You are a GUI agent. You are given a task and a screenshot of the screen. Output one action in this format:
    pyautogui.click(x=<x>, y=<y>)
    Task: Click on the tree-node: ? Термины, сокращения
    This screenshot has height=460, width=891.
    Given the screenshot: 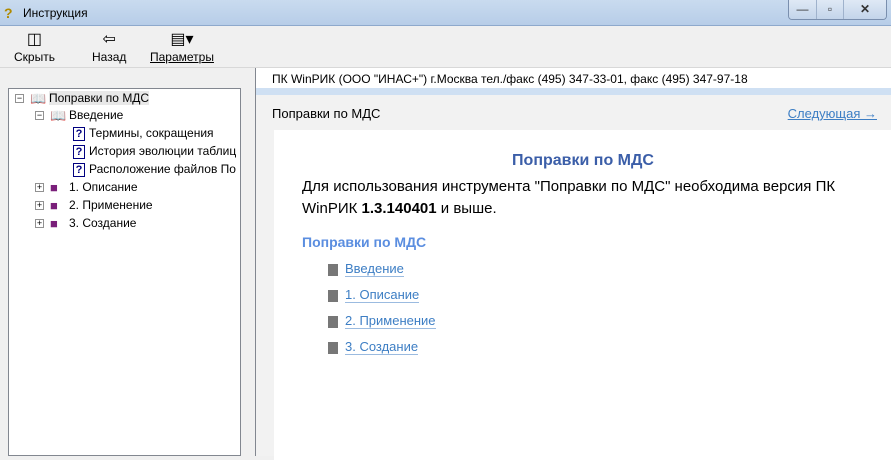 What is the action you would take?
    pyautogui.click(x=143, y=133)
    